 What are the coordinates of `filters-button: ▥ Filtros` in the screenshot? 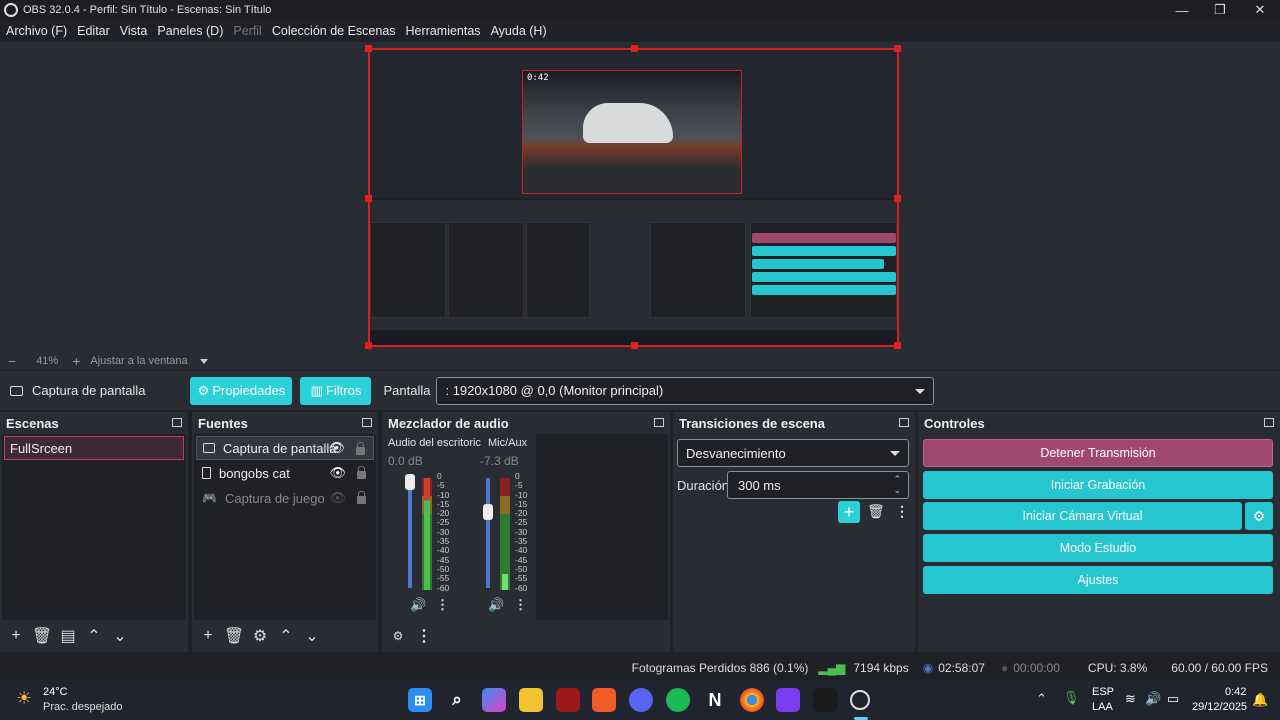 It's located at (336, 390).